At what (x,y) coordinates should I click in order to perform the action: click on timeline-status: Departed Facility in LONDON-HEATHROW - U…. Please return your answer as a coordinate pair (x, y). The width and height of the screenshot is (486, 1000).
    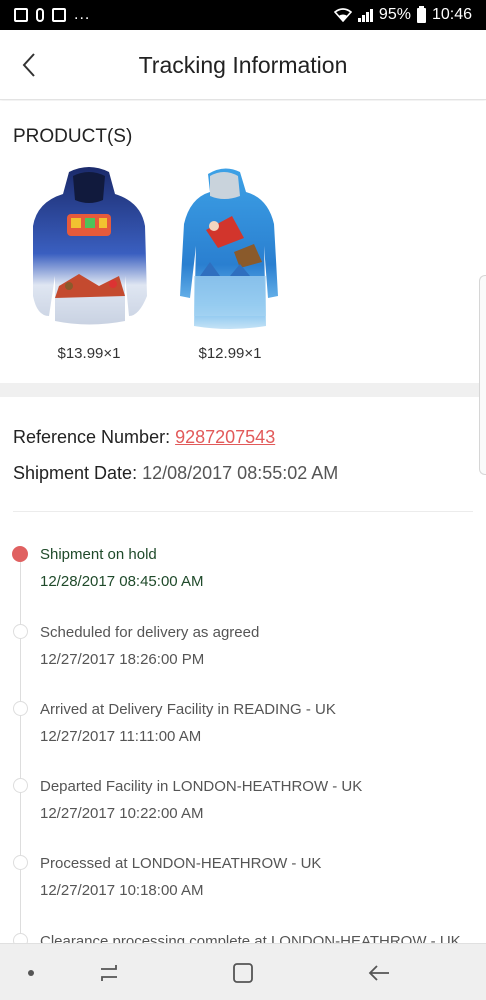
    Looking at the image, I should click on (201, 786).